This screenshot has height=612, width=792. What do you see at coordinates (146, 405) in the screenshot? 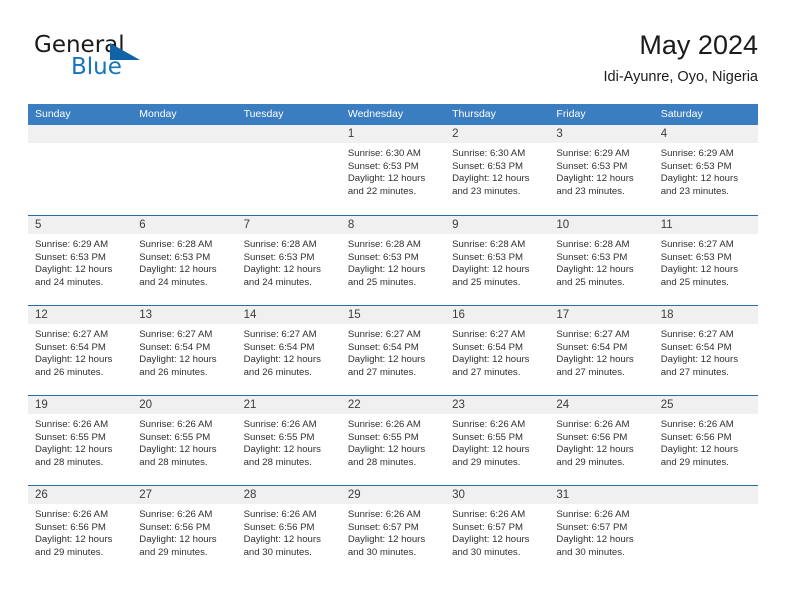
I see `day-number: 20` at bounding box center [146, 405].